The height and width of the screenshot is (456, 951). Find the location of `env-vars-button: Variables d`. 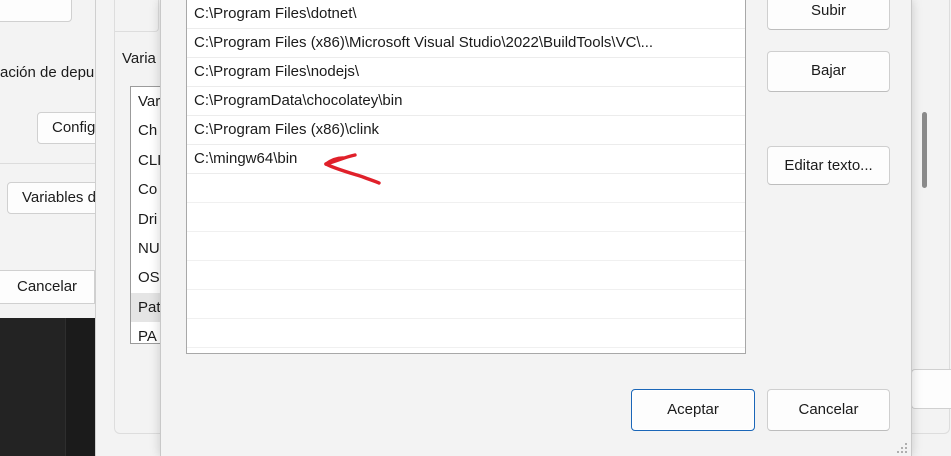

env-vars-button: Variables d is located at coordinates (57, 198).